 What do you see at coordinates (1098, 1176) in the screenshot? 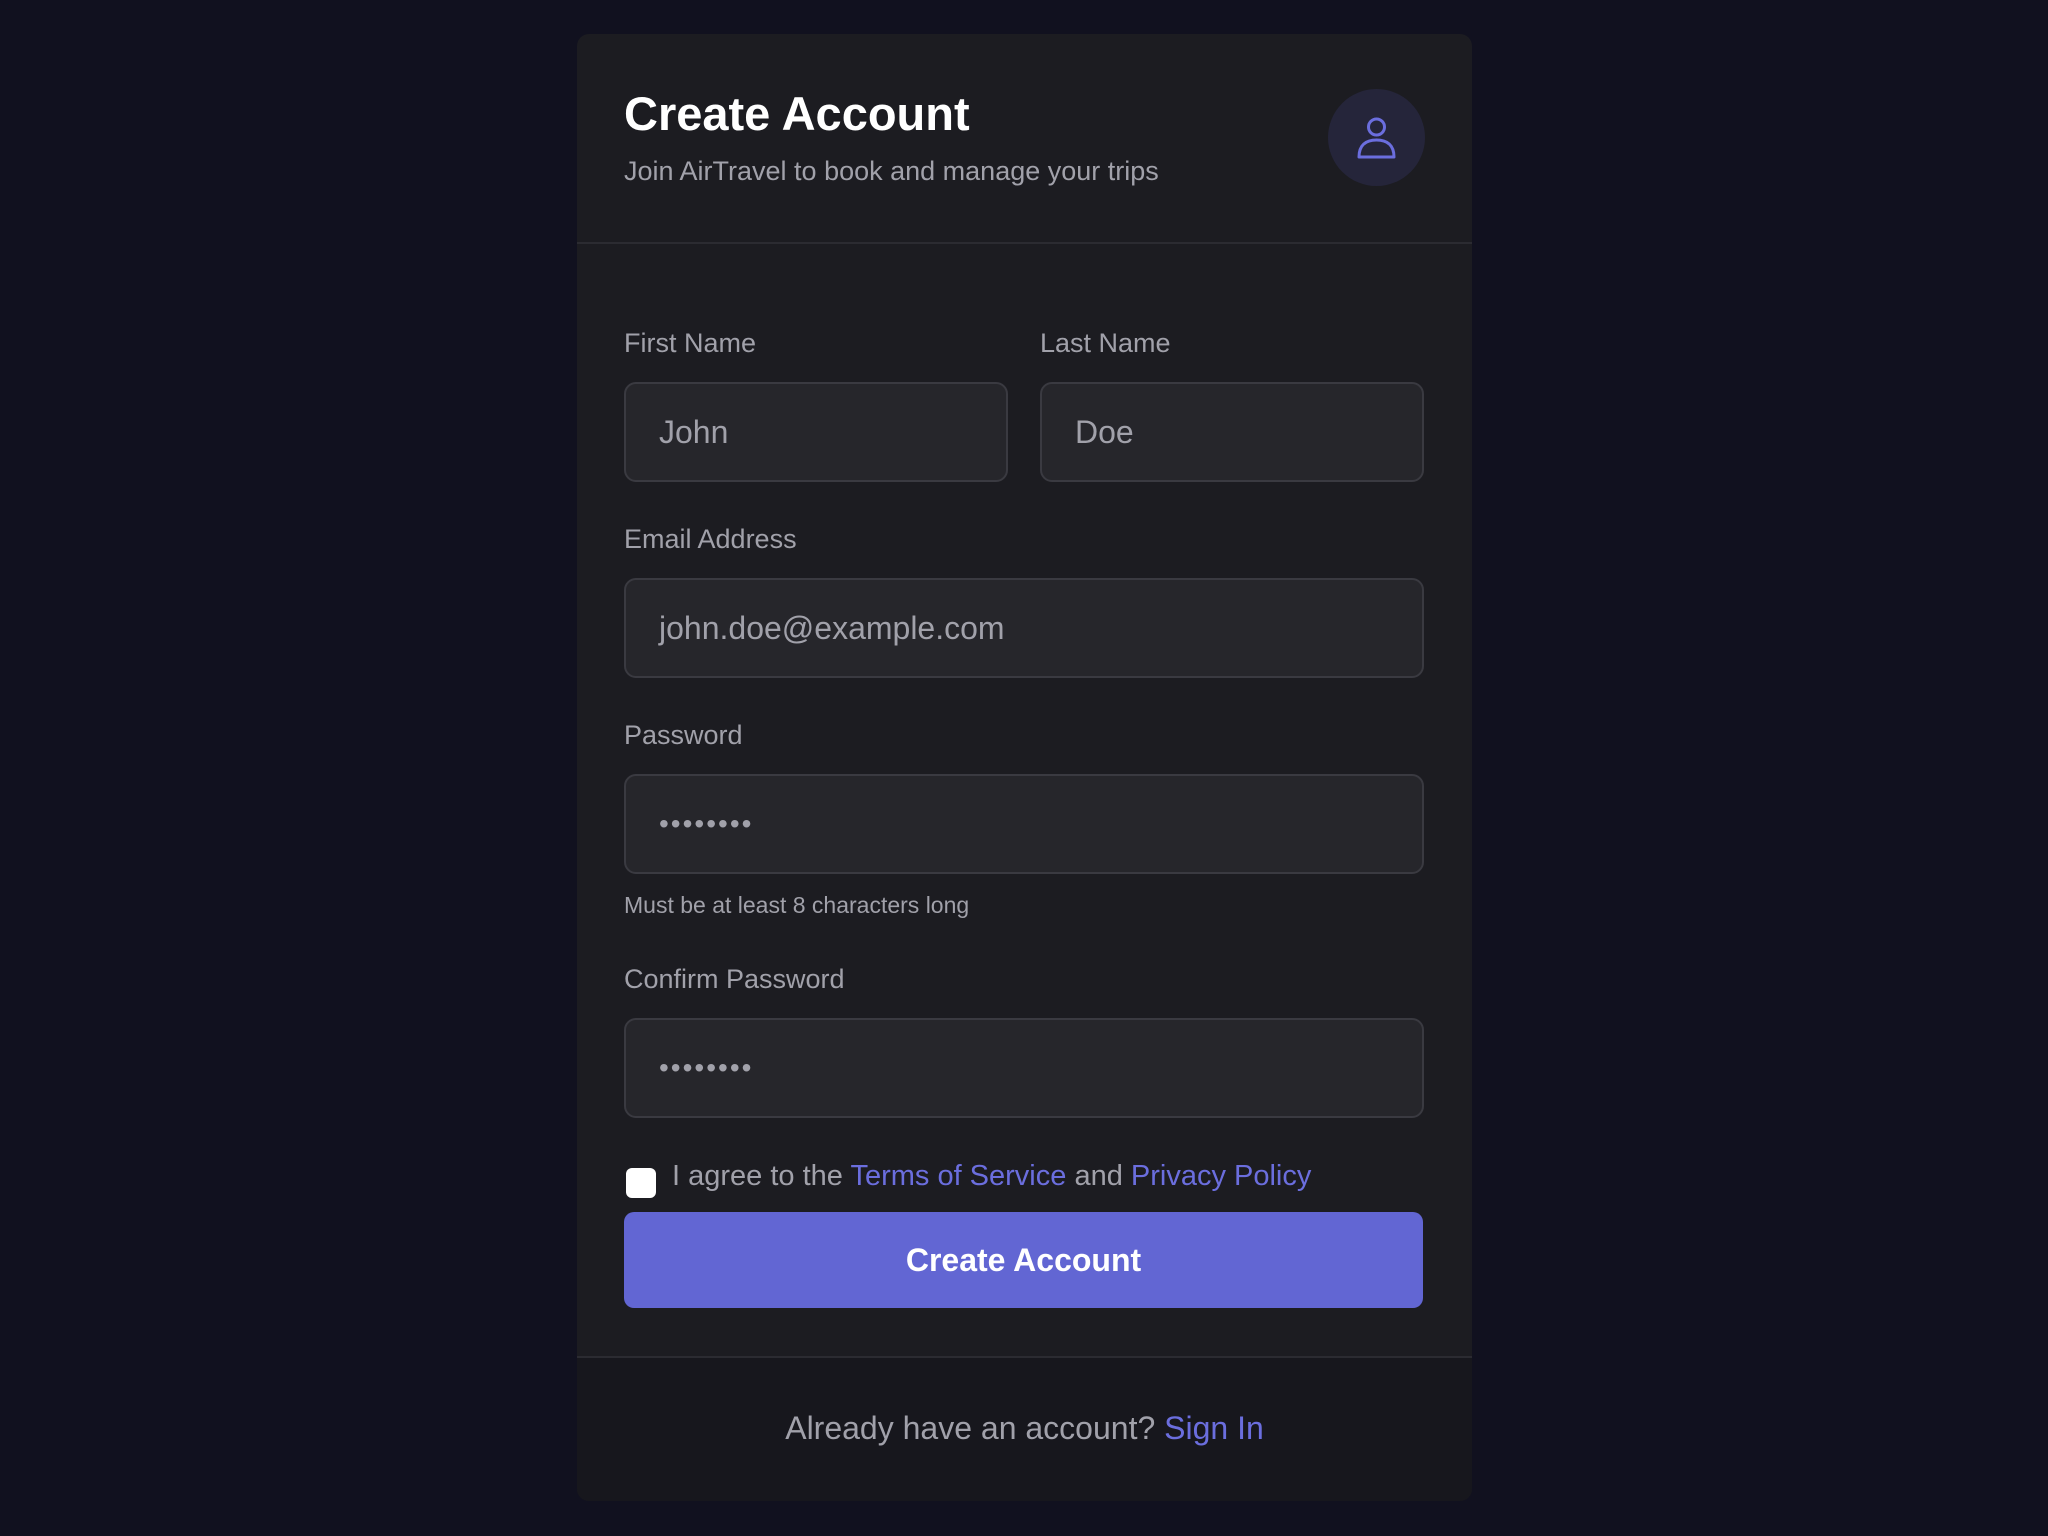
I see `terms-middle: and` at bounding box center [1098, 1176].